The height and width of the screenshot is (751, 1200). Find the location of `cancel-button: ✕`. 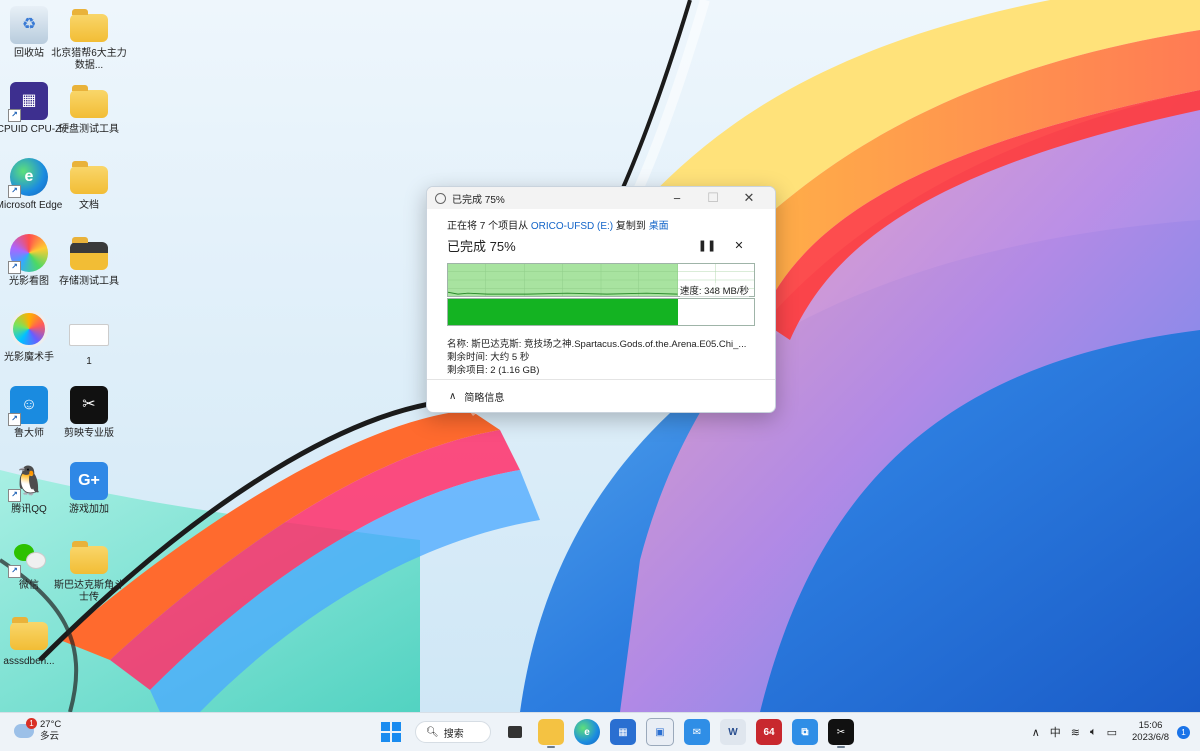

cancel-button: ✕ is located at coordinates (739, 245).